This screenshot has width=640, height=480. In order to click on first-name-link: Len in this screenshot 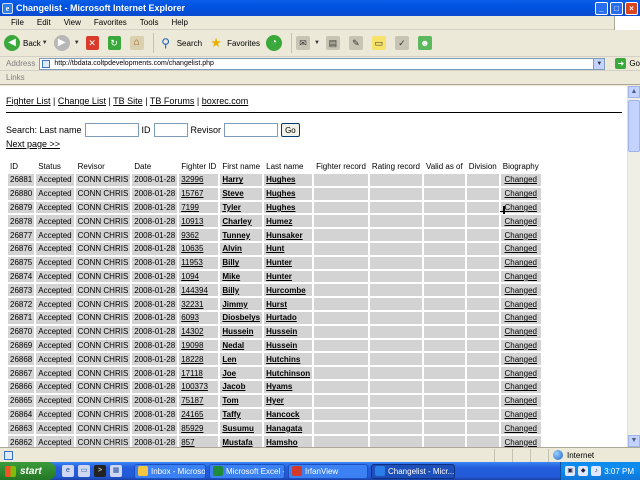, I will do `click(241, 359)`.